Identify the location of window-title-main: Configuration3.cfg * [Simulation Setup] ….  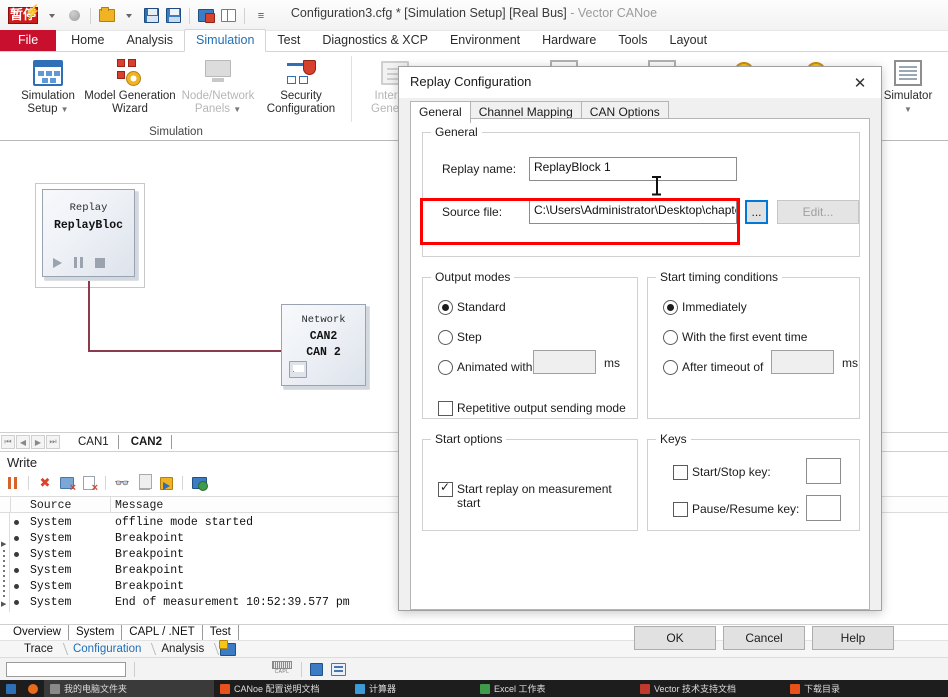
(428, 13).